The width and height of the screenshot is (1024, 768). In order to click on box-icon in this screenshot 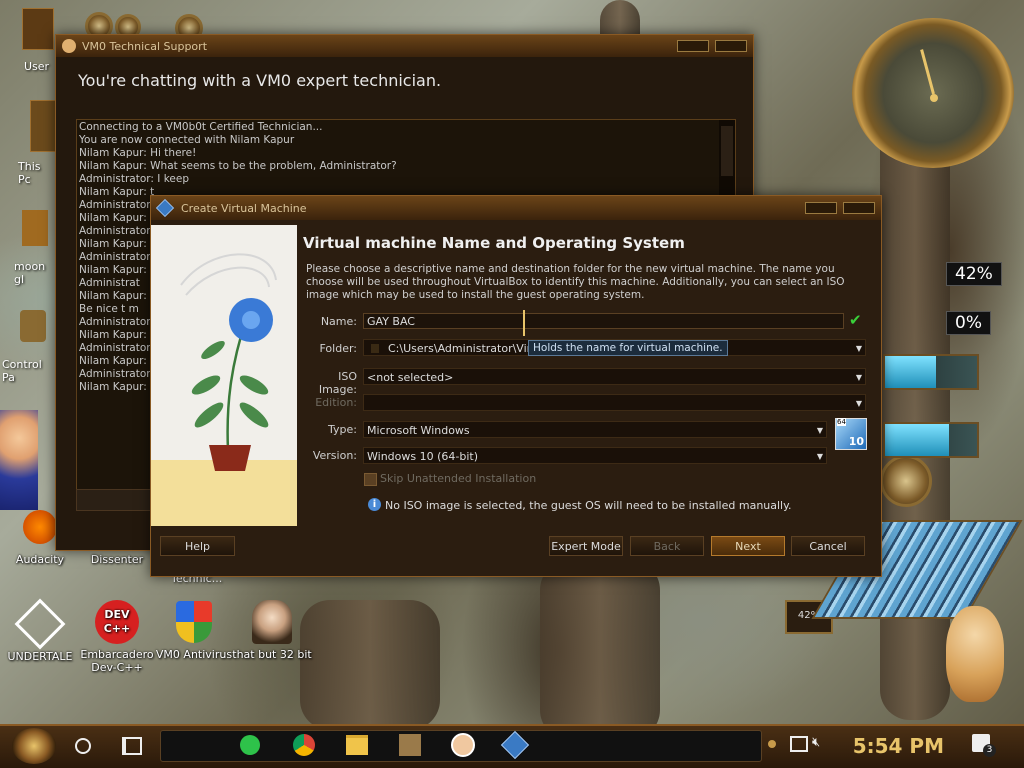, I will do `click(35, 228)`.